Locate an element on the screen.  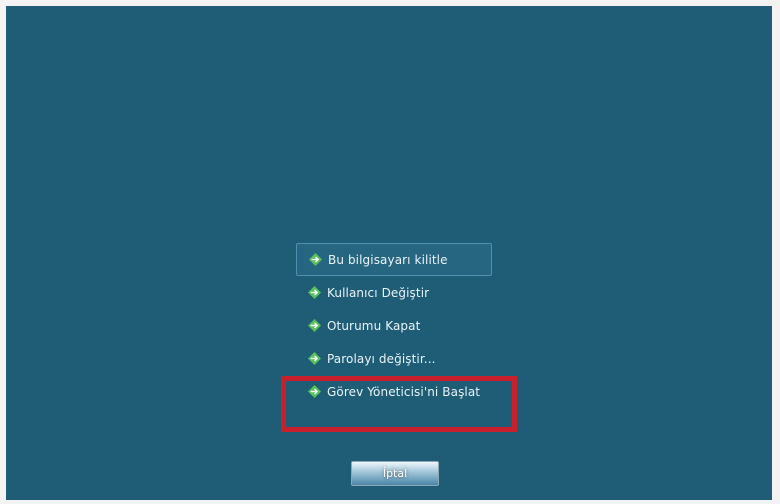
highlight-annotation-box is located at coordinates (399, 404).